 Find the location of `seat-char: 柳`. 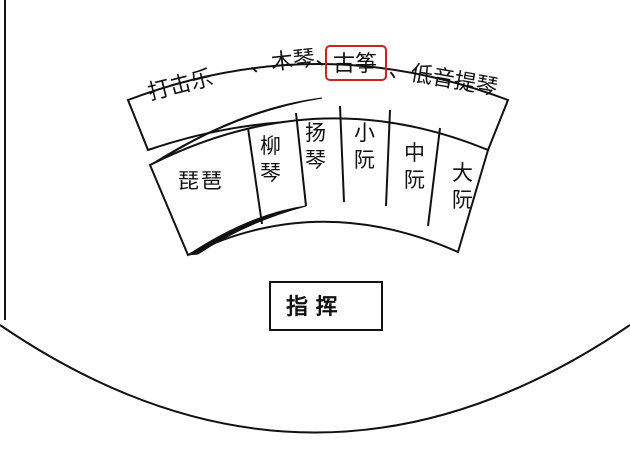

seat-char: 柳 is located at coordinates (270, 146).